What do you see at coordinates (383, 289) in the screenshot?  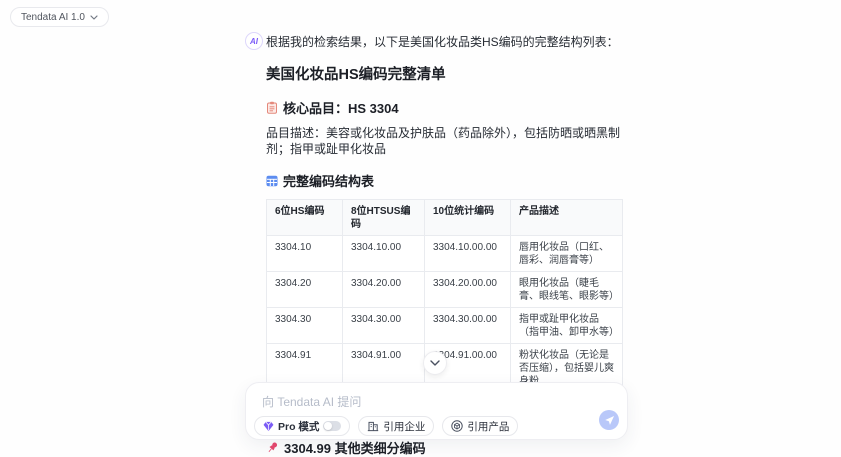 I see `table-cell: 3304.20.00` at bounding box center [383, 289].